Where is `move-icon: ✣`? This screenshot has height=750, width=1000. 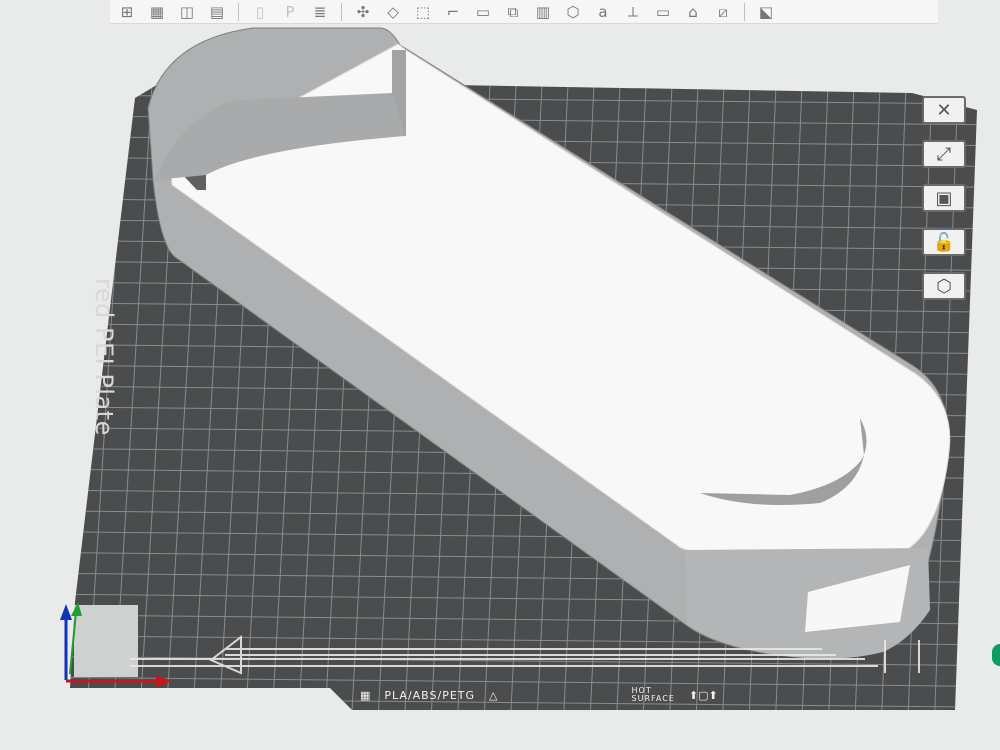 move-icon: ✣ is located at coordinates (363, 12).